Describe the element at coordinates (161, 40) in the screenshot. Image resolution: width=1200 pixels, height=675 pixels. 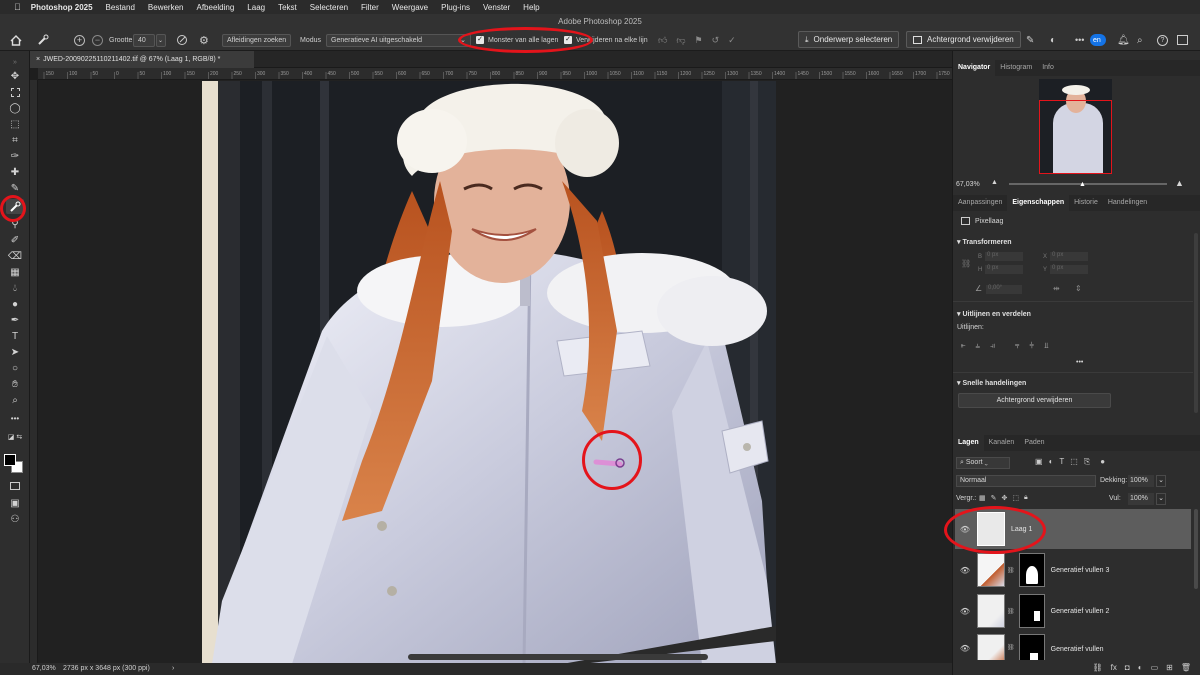
I see `brush-size-dropdown: ⌄` at that location.